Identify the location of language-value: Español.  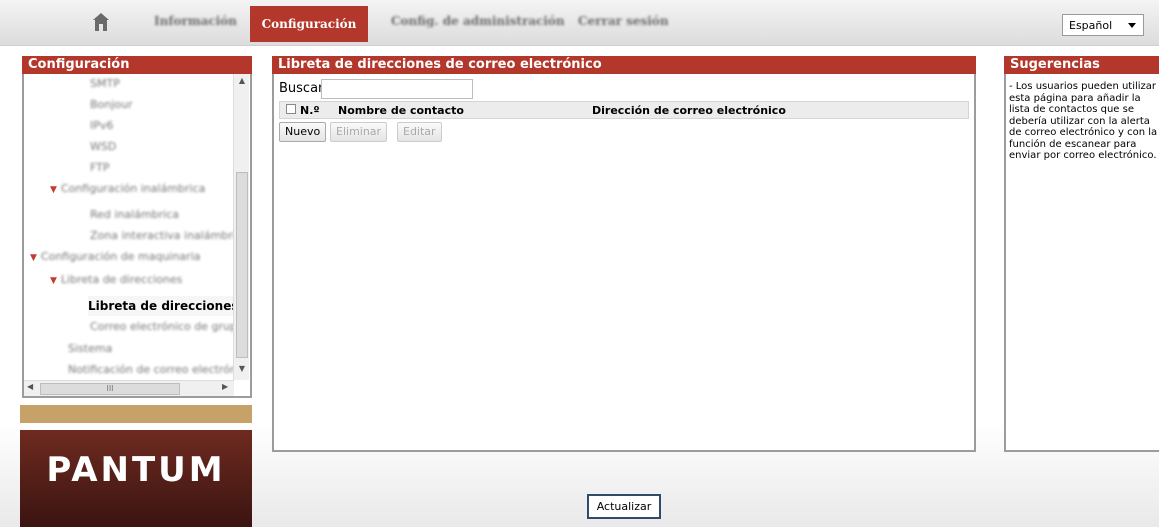
(1091, 25).